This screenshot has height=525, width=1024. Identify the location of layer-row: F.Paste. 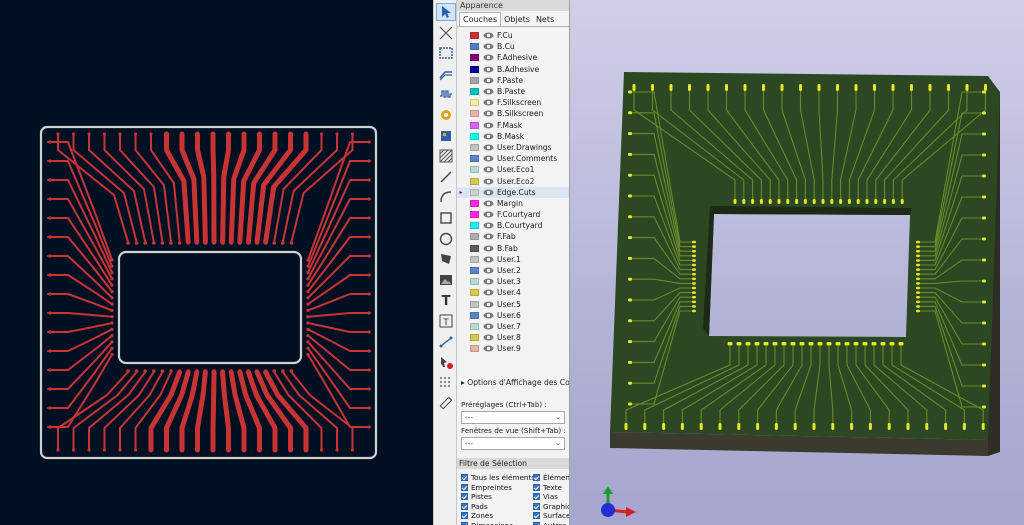
(513, 80).